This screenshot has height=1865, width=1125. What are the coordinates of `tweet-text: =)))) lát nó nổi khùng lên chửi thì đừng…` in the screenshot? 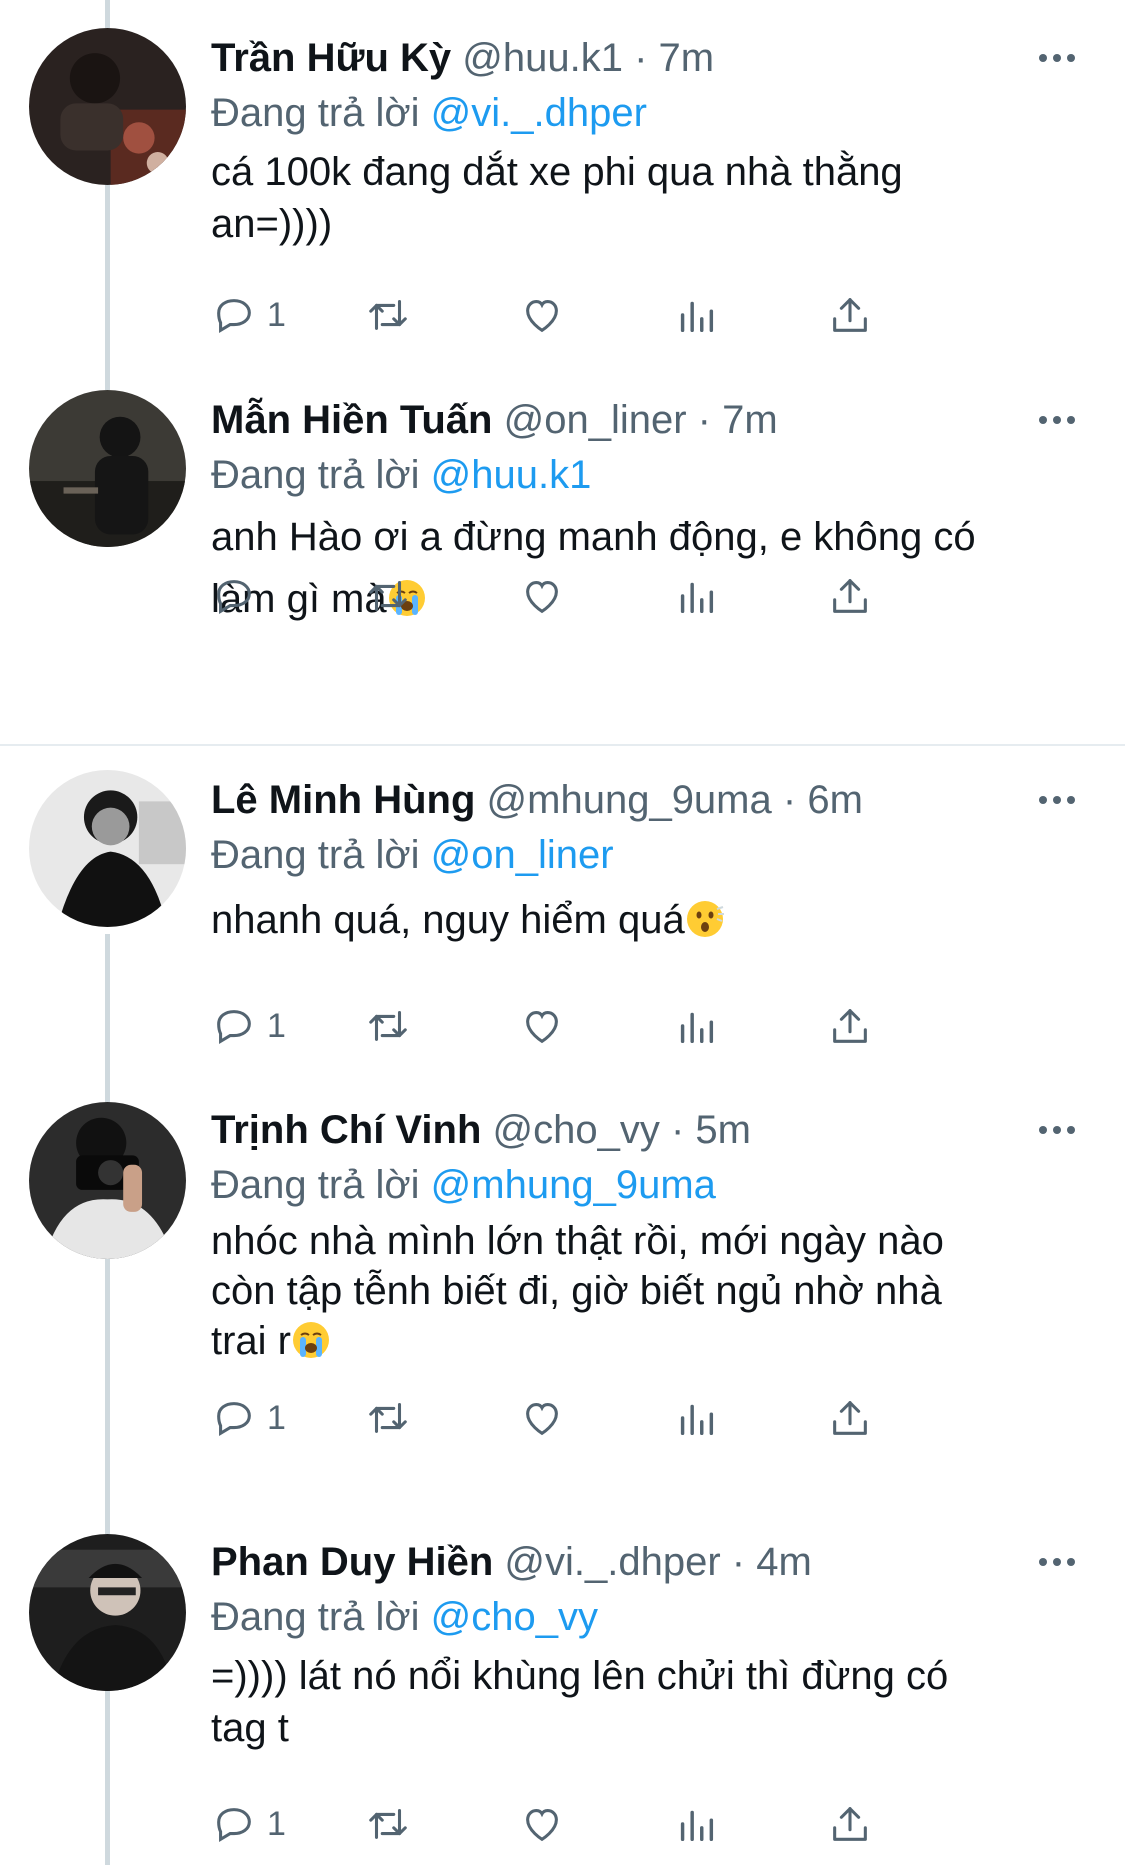 It's located at (580, 1702).